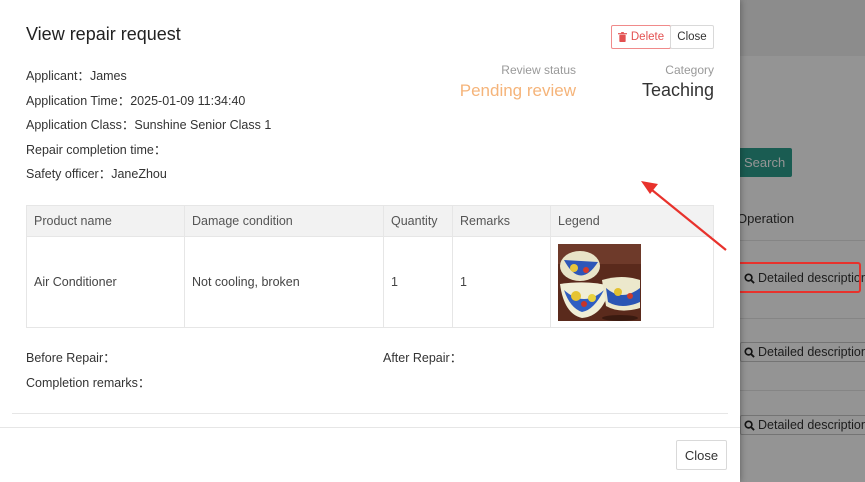  I want to click on trash-icon, so click(622, 37).